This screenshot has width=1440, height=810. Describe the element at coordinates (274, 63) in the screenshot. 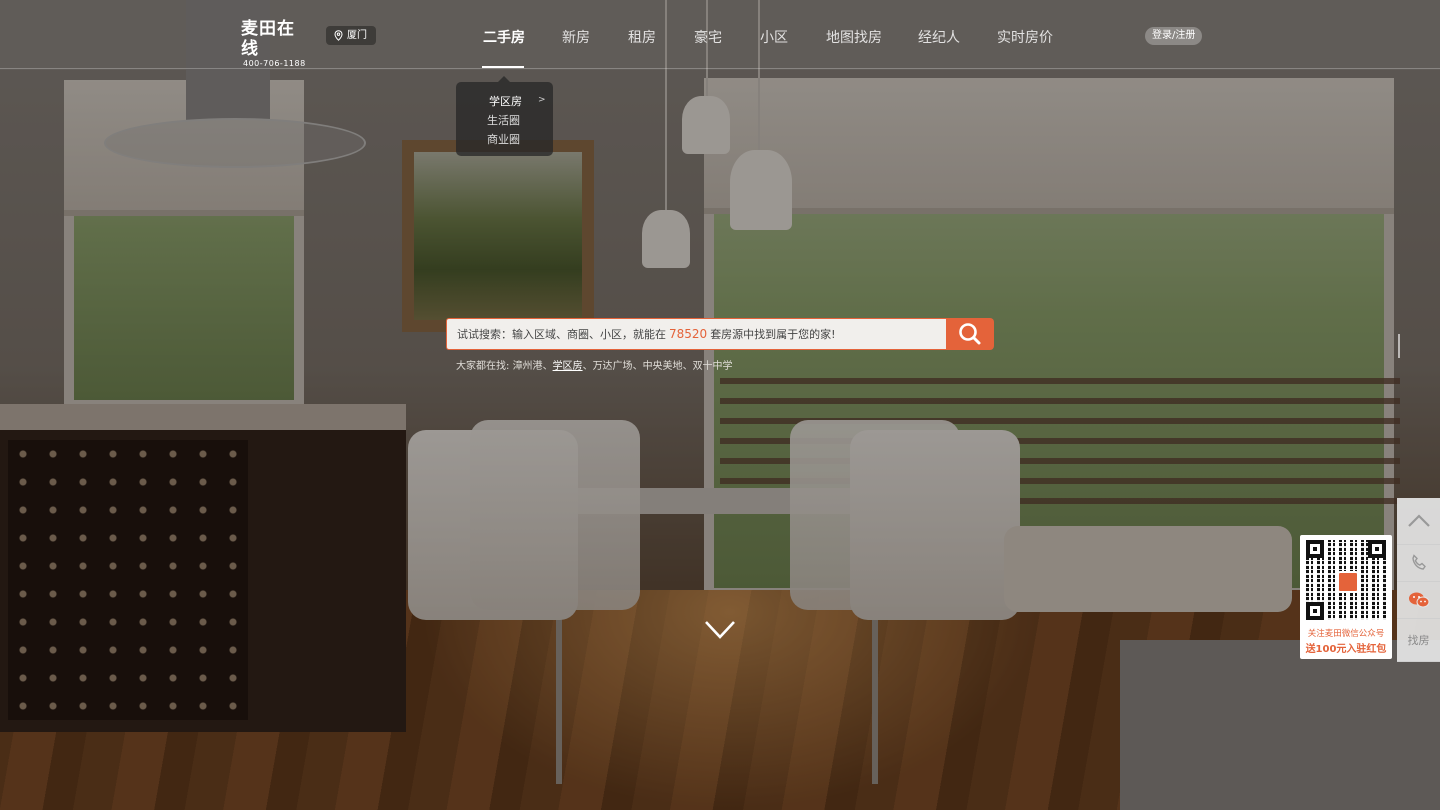

I see `brand-phone: 400-706-1188` at that location.